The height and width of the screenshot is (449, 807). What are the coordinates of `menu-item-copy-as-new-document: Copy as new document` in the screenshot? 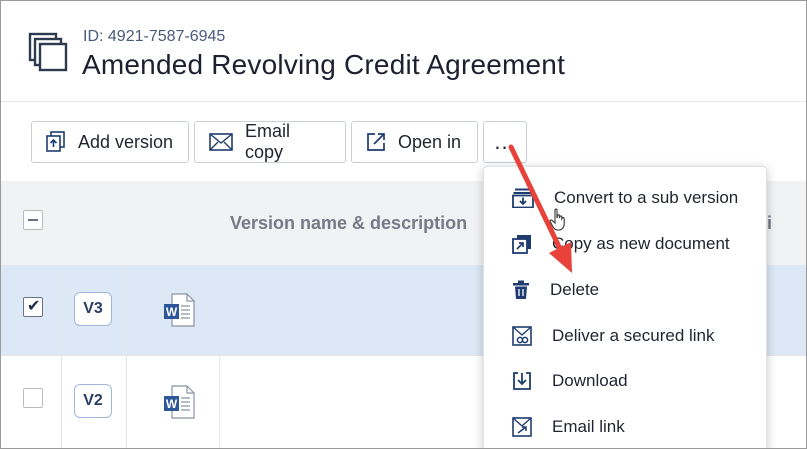 It's located at (626, 244).